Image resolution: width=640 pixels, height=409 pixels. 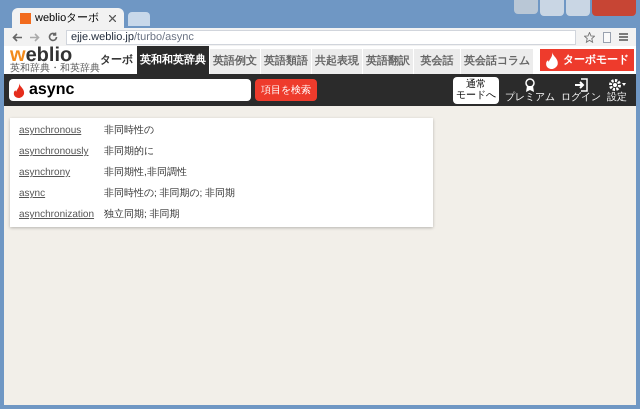 I want to click on maximize-button, so click(x=578, y=8).